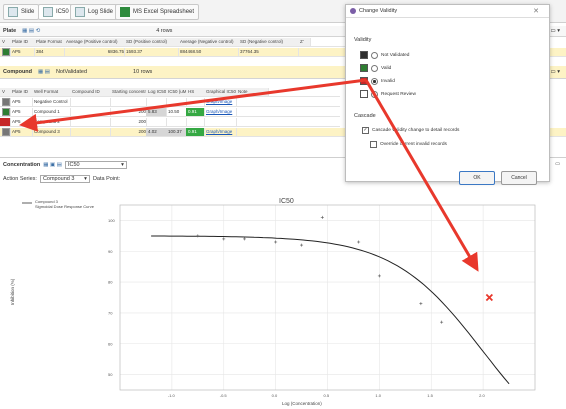 This screenshot has height=409, width=566. Describe the element at coordinates (193, 105) in the screenshot. I see `arrow-to-invalid-row` at that location.